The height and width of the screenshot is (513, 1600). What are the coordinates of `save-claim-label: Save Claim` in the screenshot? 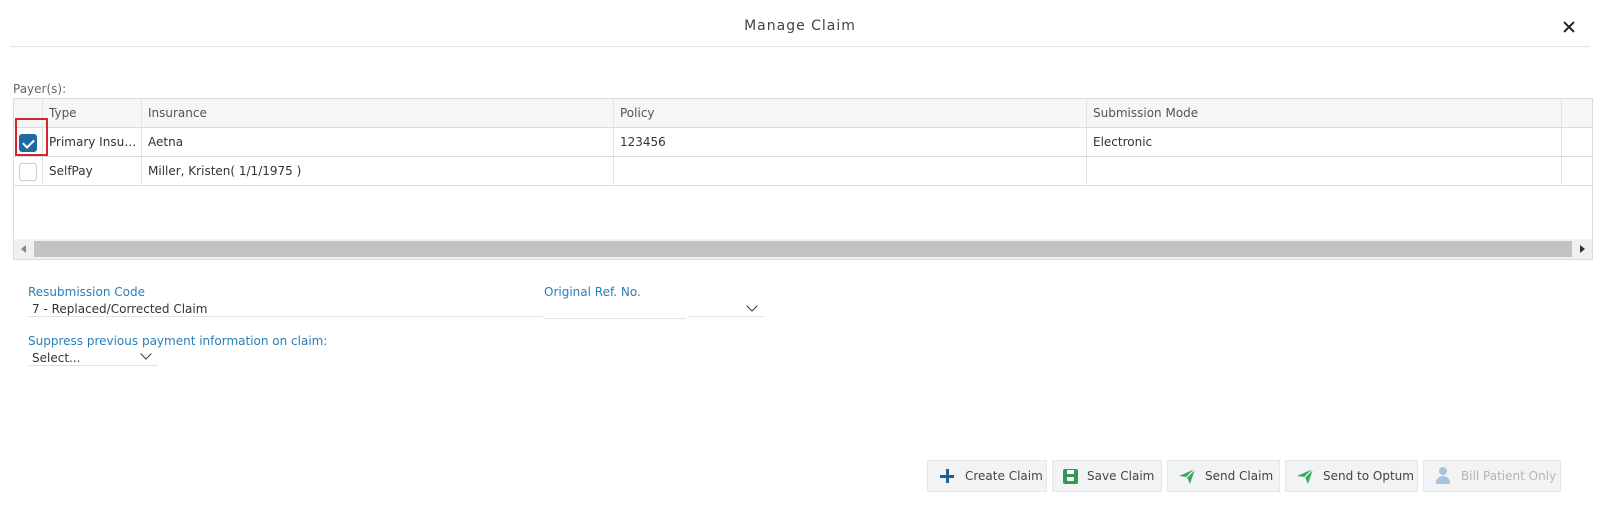 It's located at (1121, 476).